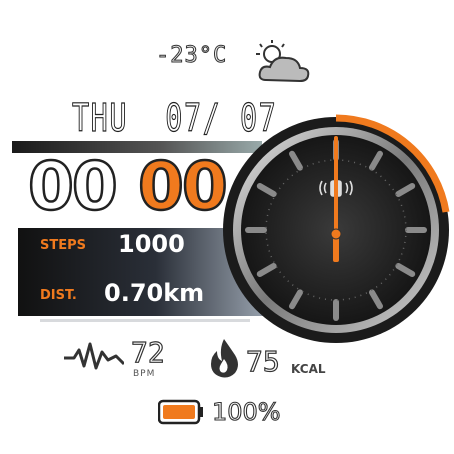 The width and height of the screenshot is (454, 454). What do you see at coordinates (94, 356) in the screenshot?
I see `heartbeat-icon` at bounding box center [94, 356].